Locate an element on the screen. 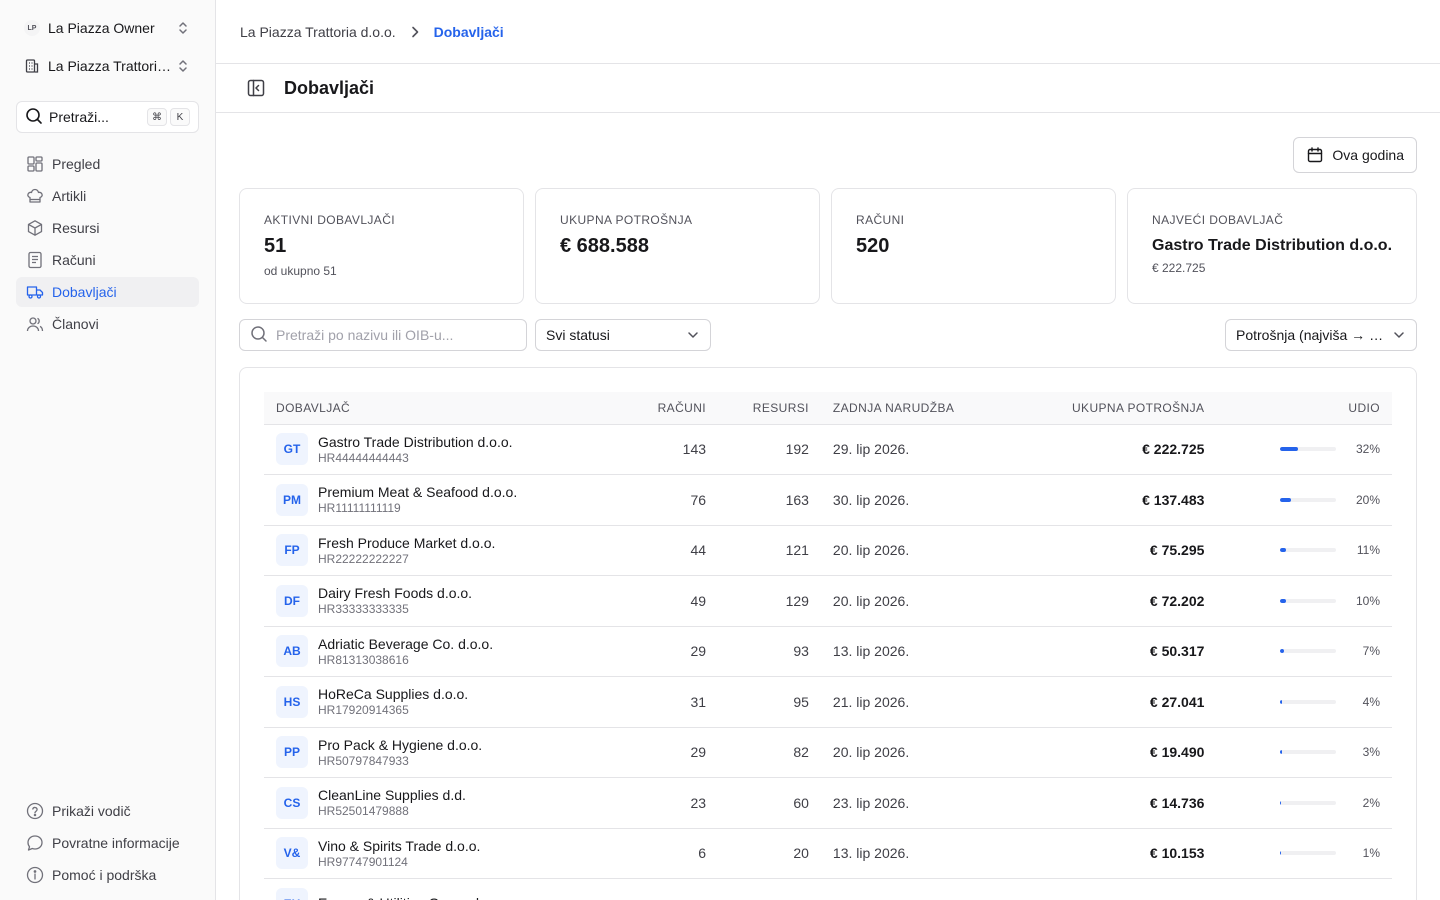  supplier-name: Premium Meat & Seafood d.o.o. is located at coordinates (417, 492).